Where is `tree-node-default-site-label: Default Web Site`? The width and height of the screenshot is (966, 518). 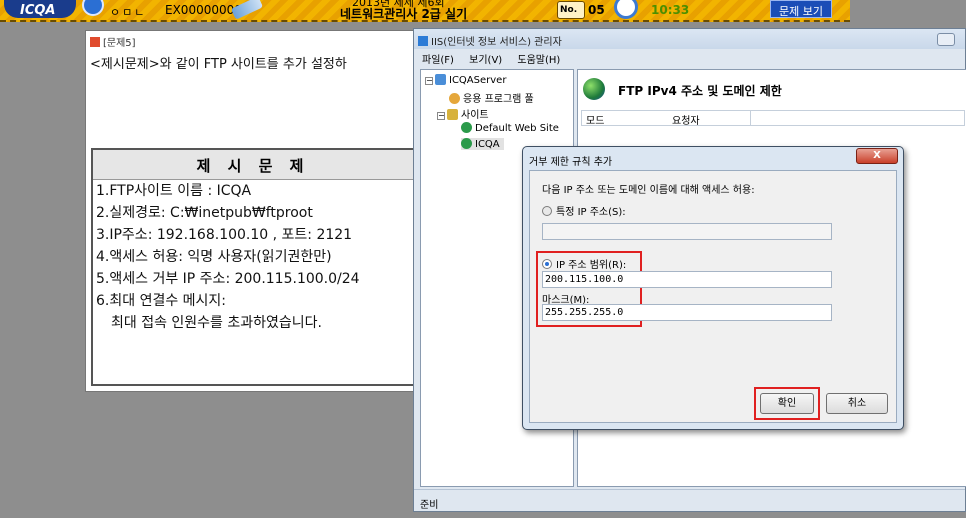
tree-node-default-site-label: Default Web Site is located at coordinates (517, 128).